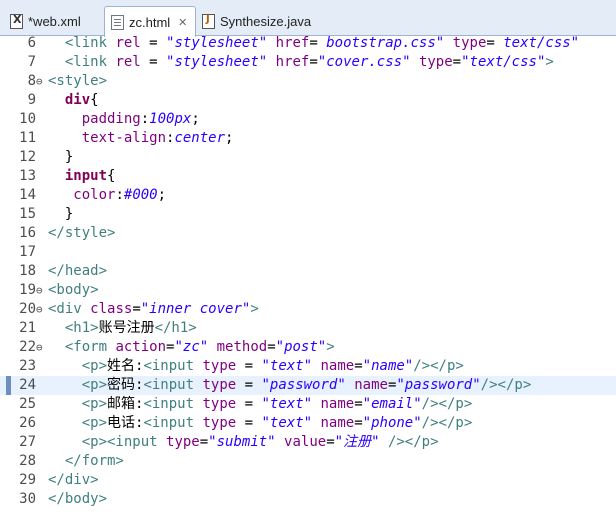 This screenshot has width=616, height=512. Describe the element at coordinates (27, 461) in the screenshot. I see `line-number: 28` at that location.